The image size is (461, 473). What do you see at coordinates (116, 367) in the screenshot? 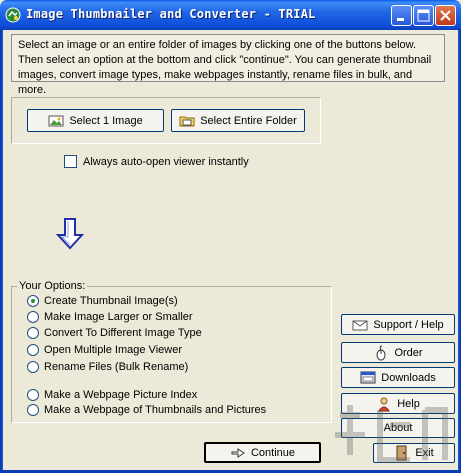
I see `option-label: Rename Files (Bulk Rename)` at bounding box center [116, 367].